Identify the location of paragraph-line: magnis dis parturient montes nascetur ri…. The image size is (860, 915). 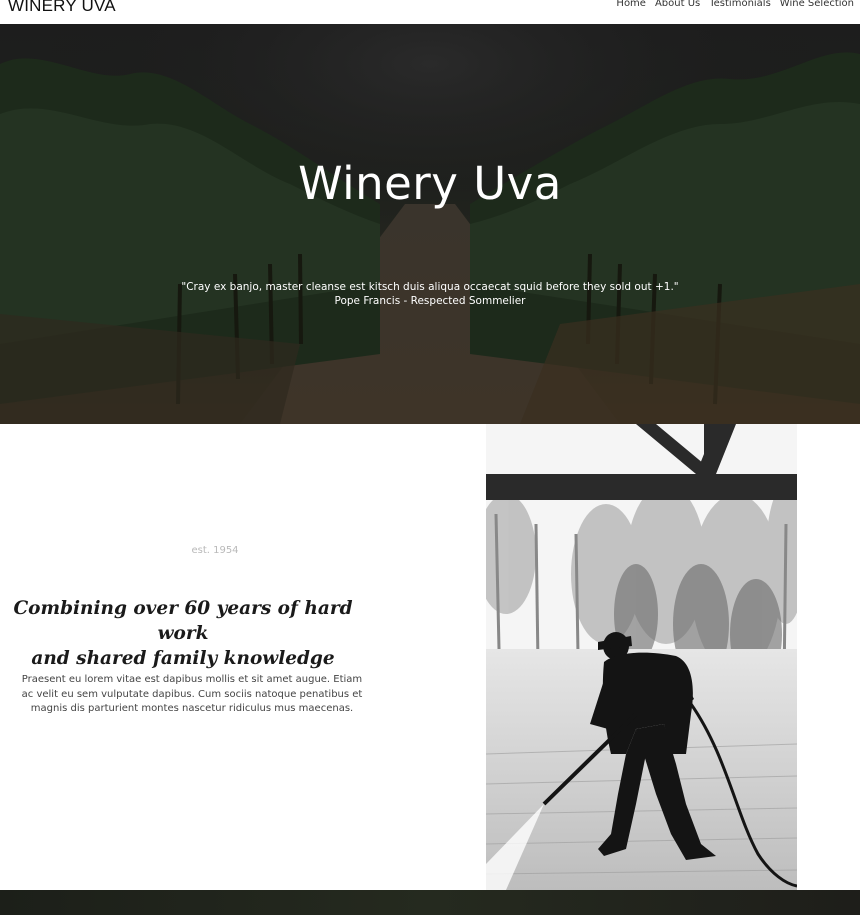
(192, 708).